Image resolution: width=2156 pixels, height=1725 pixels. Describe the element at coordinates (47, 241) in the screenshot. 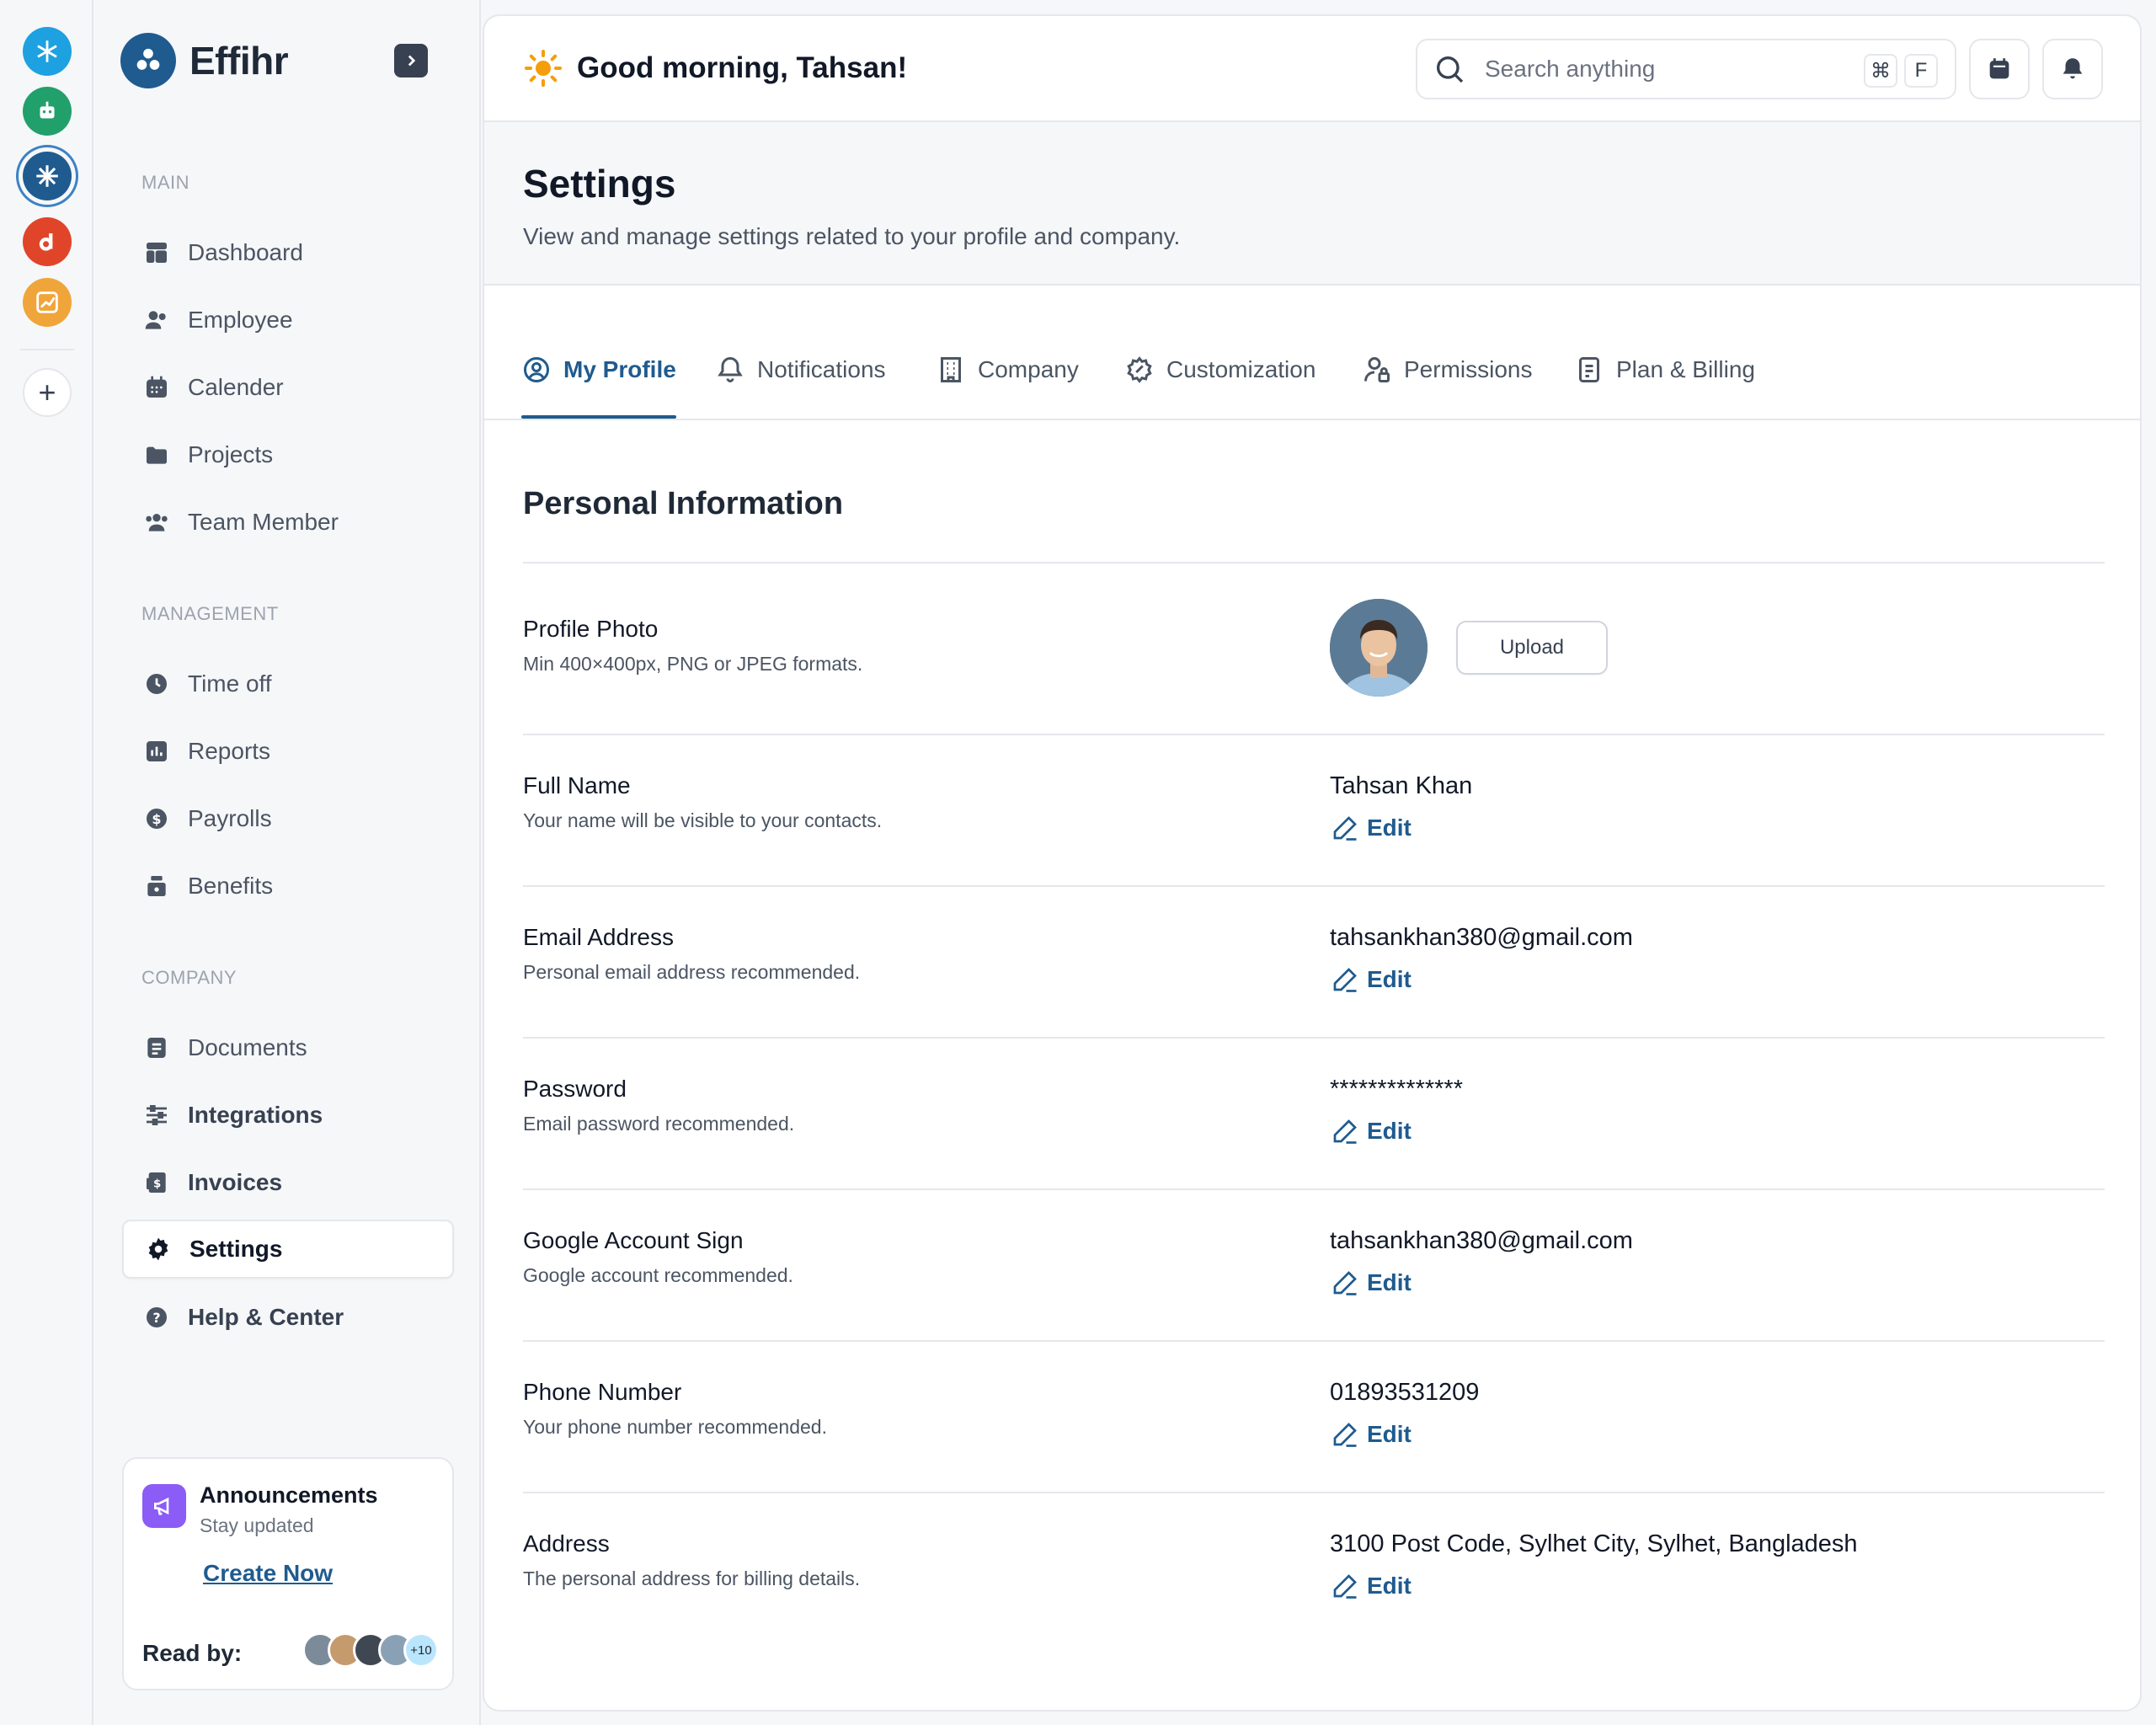

I see `app-d-icon` at that location.